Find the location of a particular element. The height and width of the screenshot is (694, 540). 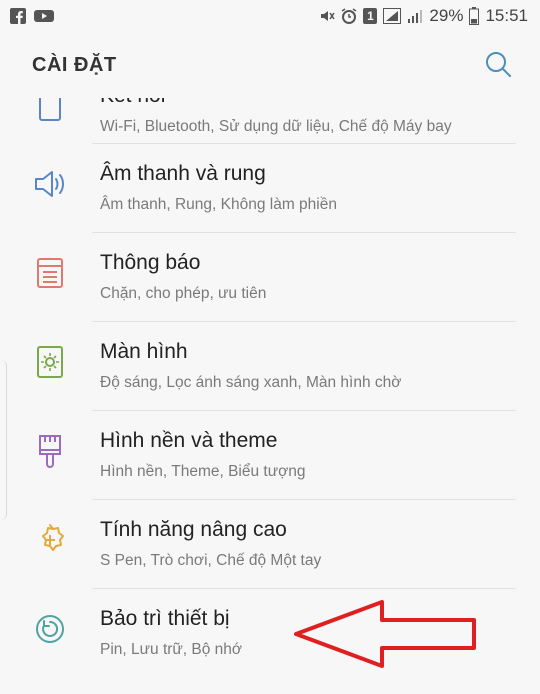

gear-plus-icon is located at coordinates (53, 537).